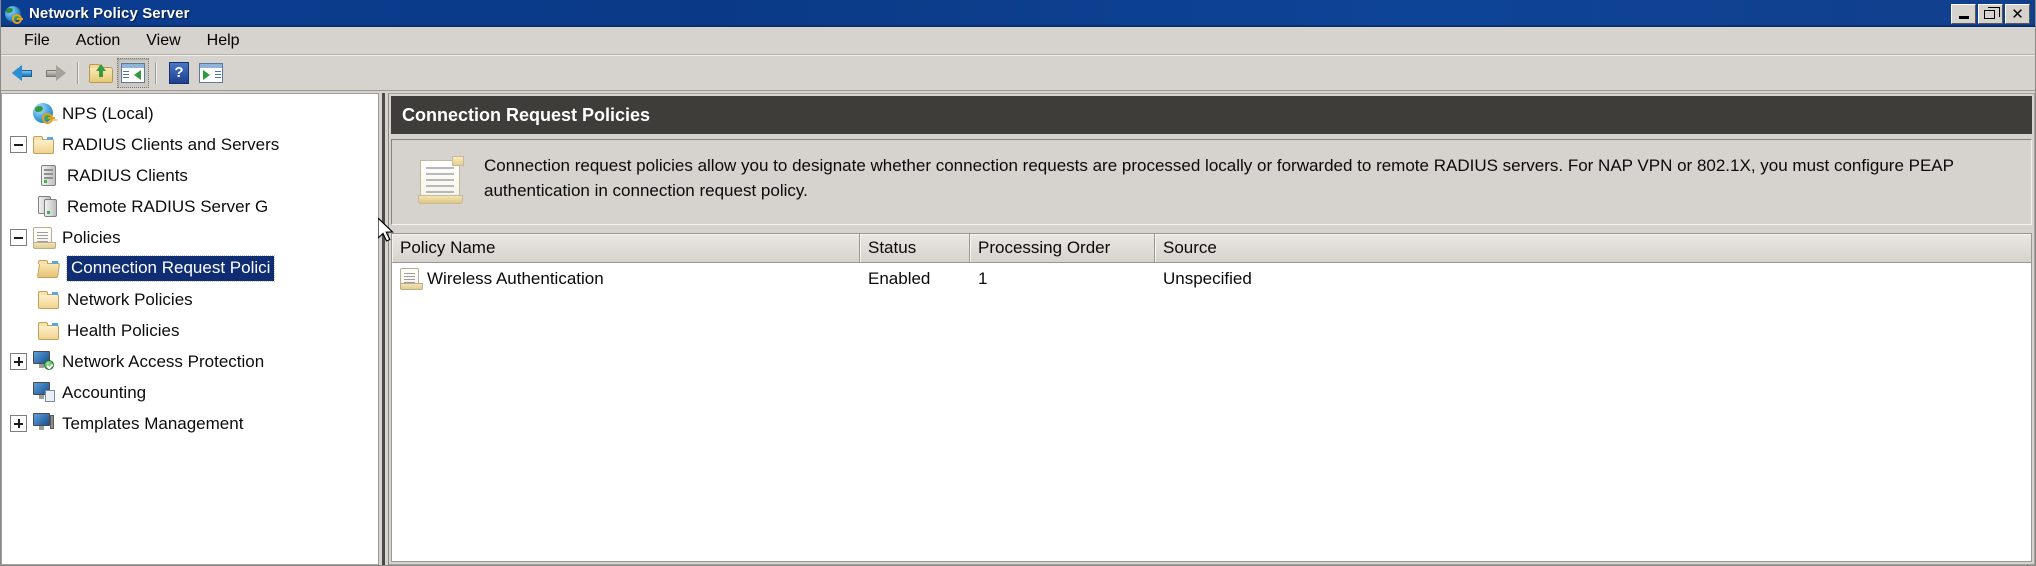  What do you see at coordinates (1211, 115) in the screenshot?
I see `page-title: Connection Request Policies` at bounding box center [1211, 115].